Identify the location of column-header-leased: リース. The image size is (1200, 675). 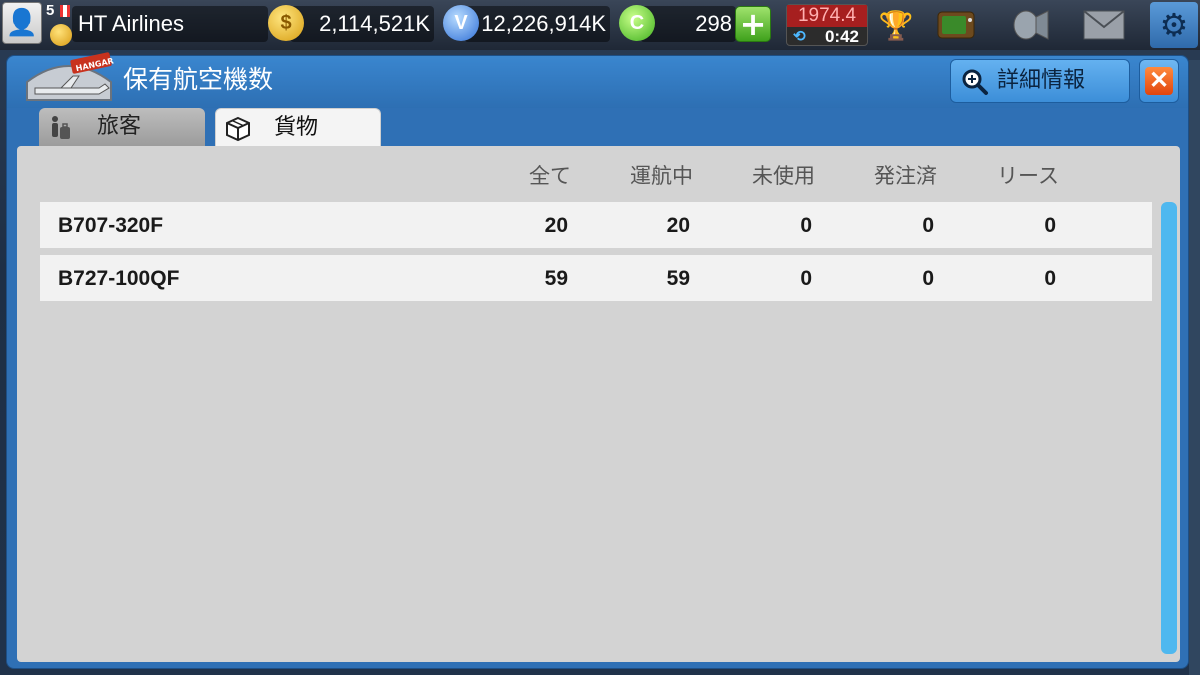
(1028, 176).